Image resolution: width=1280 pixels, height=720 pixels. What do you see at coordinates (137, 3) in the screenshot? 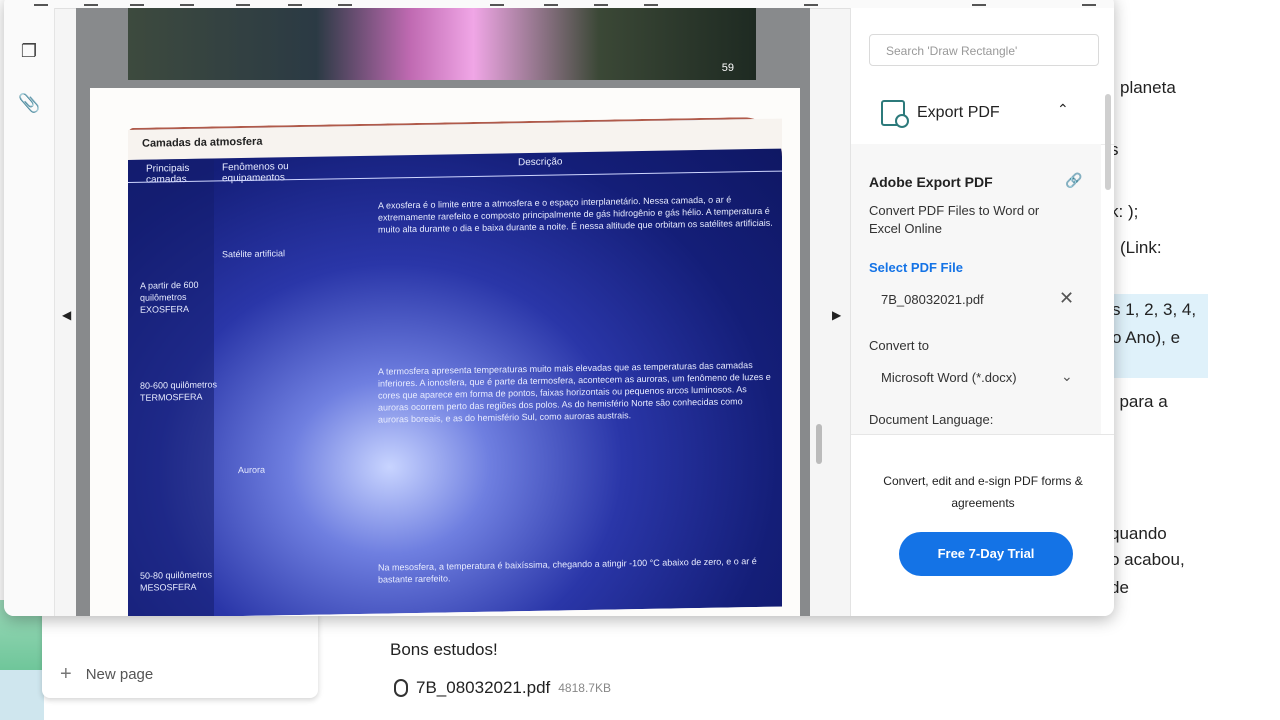
I see `add-icon` at bounding box center [137, 3].